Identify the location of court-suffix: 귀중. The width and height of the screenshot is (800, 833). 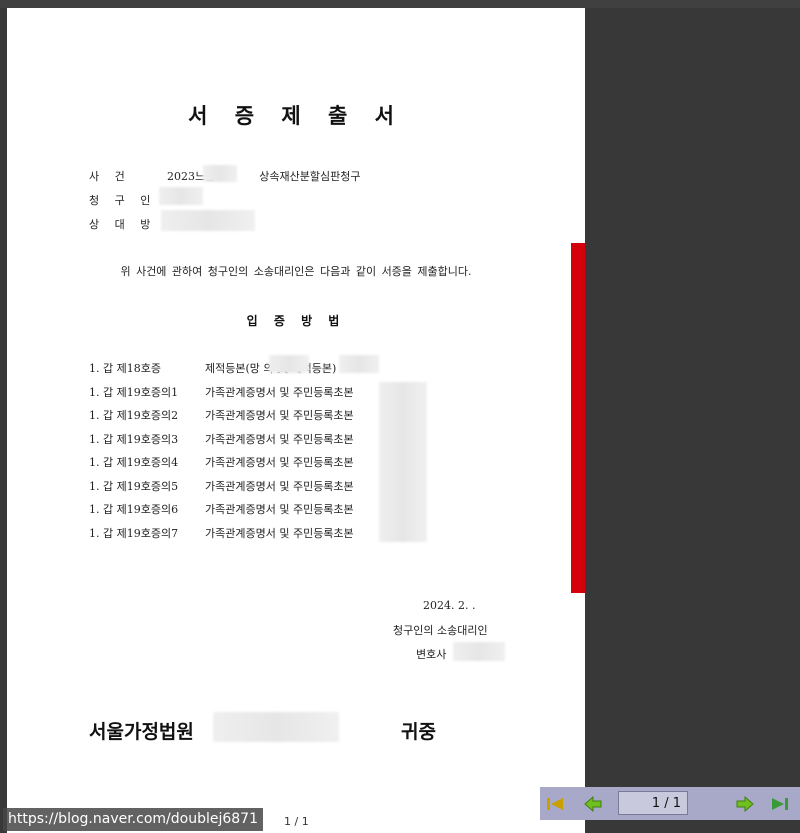
(418, 732).